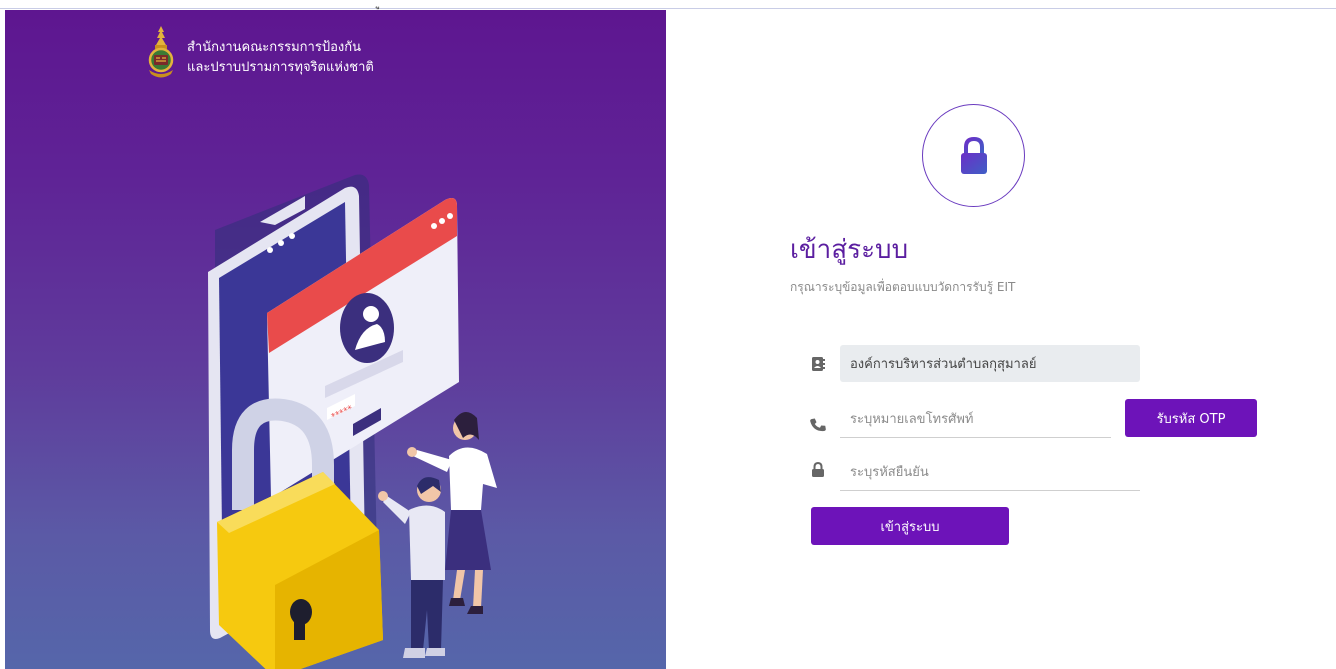 The width and height of the screenshot is (1336, 669). Describe the element at coordinates (910, 526) in the screenshot. I see `login-button: เข้าสู่ระบบ` at that location.